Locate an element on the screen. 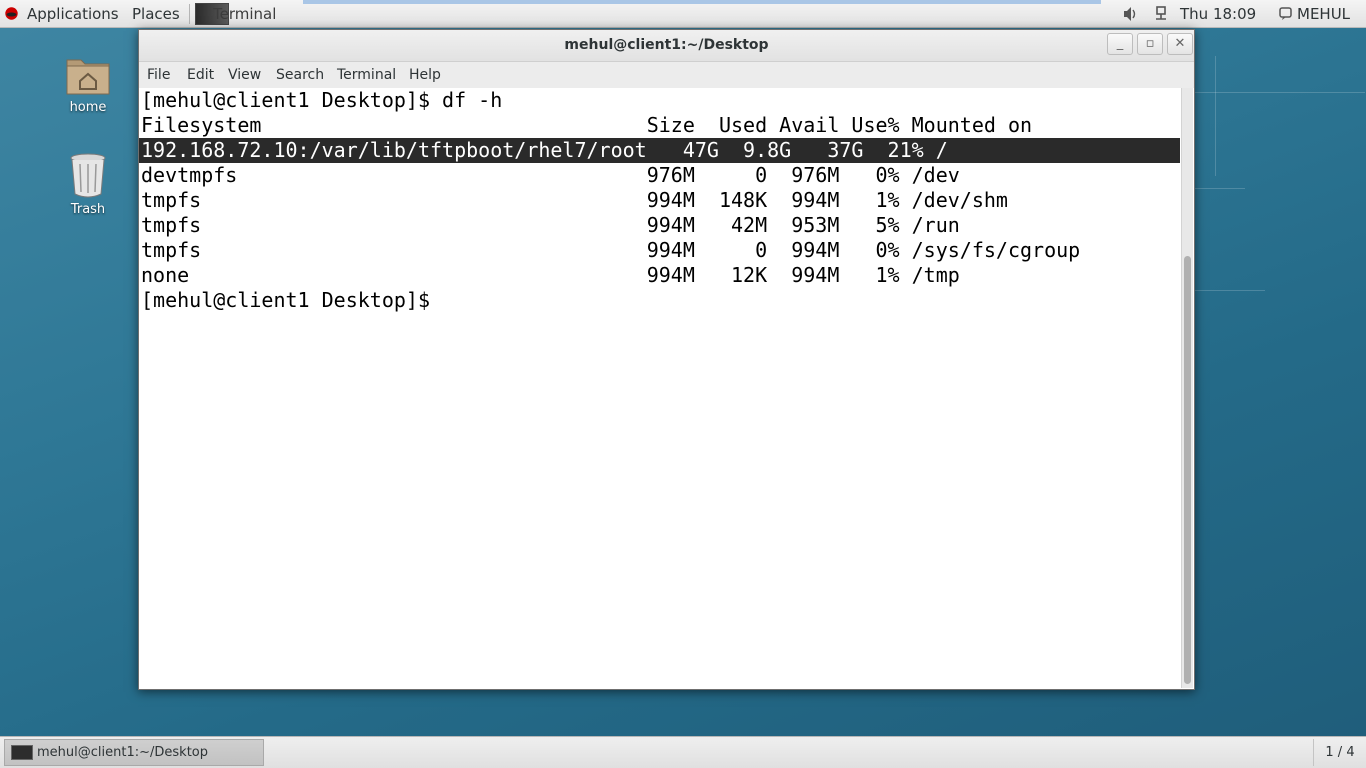  desktop-icon-trash: Trash is located at coordinates (88, 184).